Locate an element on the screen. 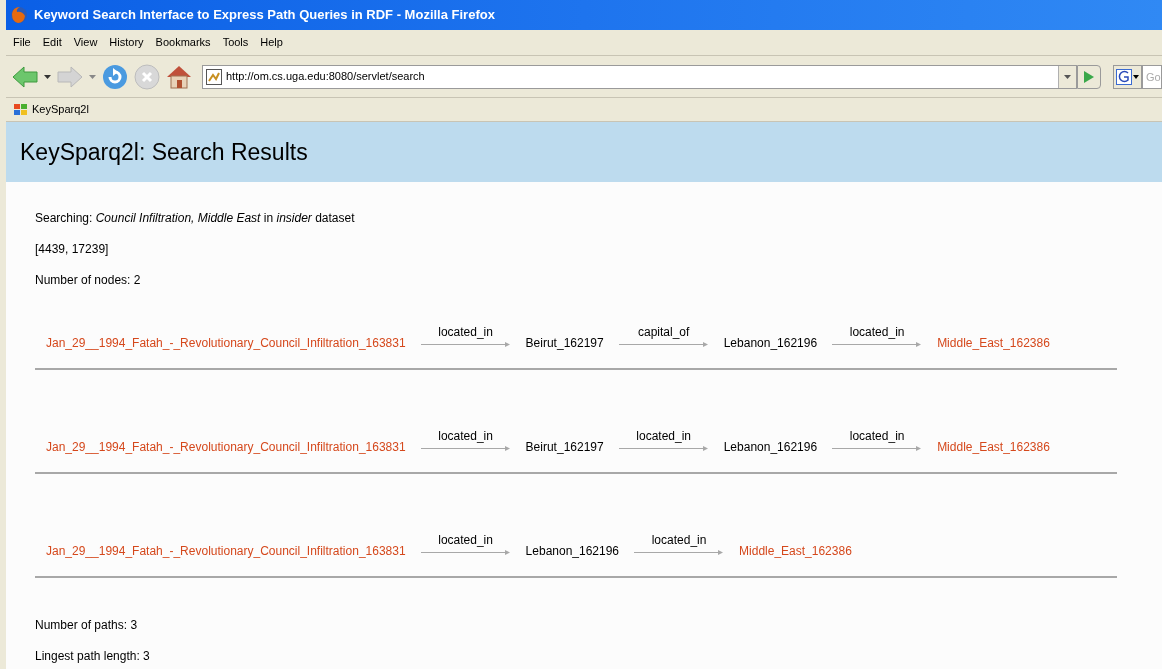  menu-item: File is located at coordinates (22, 42).